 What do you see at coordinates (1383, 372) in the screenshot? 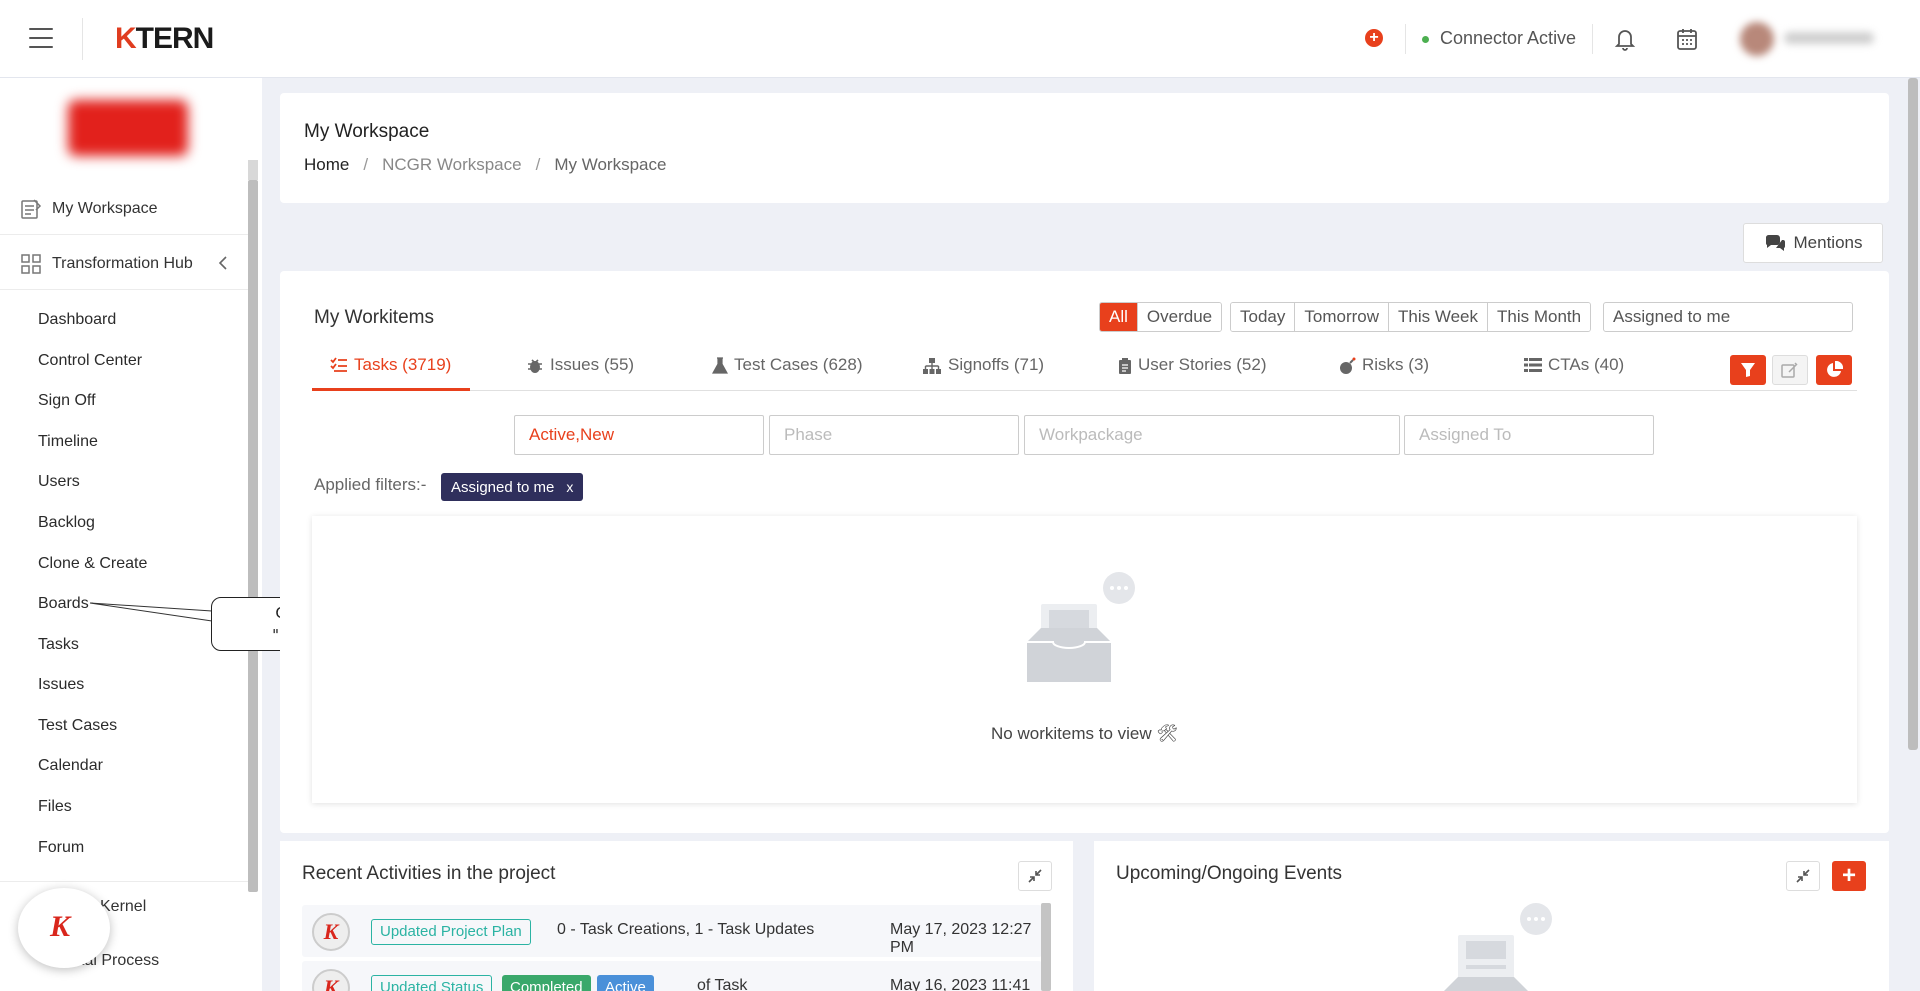
I see `tab-risks: Risks (3)` at bounding box center [1383, 372].